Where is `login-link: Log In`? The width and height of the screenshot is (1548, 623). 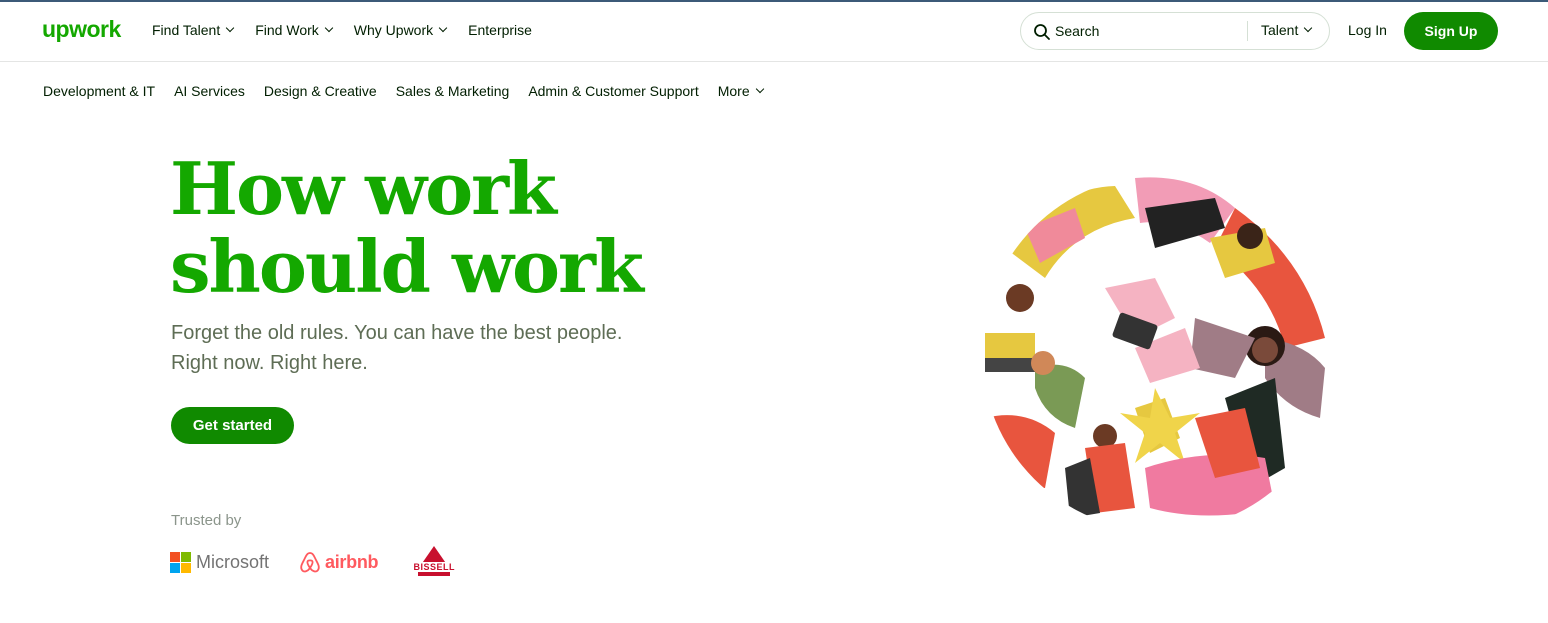
login-link: Log In is located at coordinates (1367, 30).